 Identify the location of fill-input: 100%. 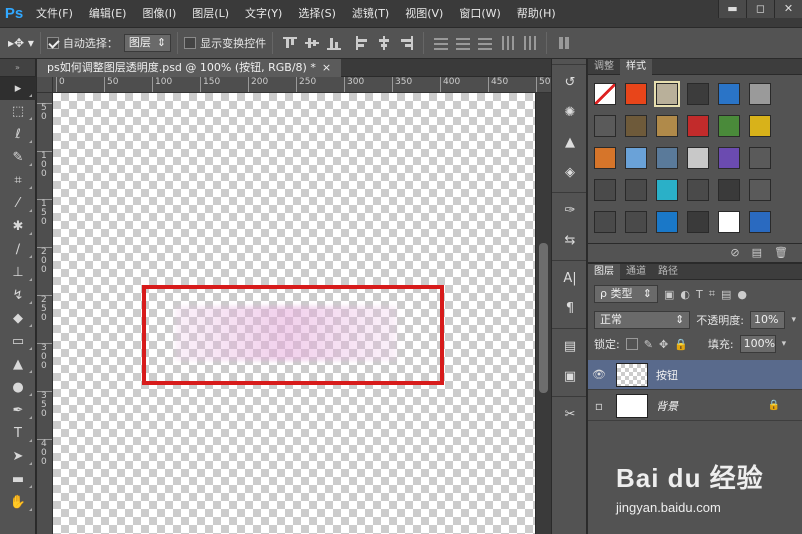
(757, 344).